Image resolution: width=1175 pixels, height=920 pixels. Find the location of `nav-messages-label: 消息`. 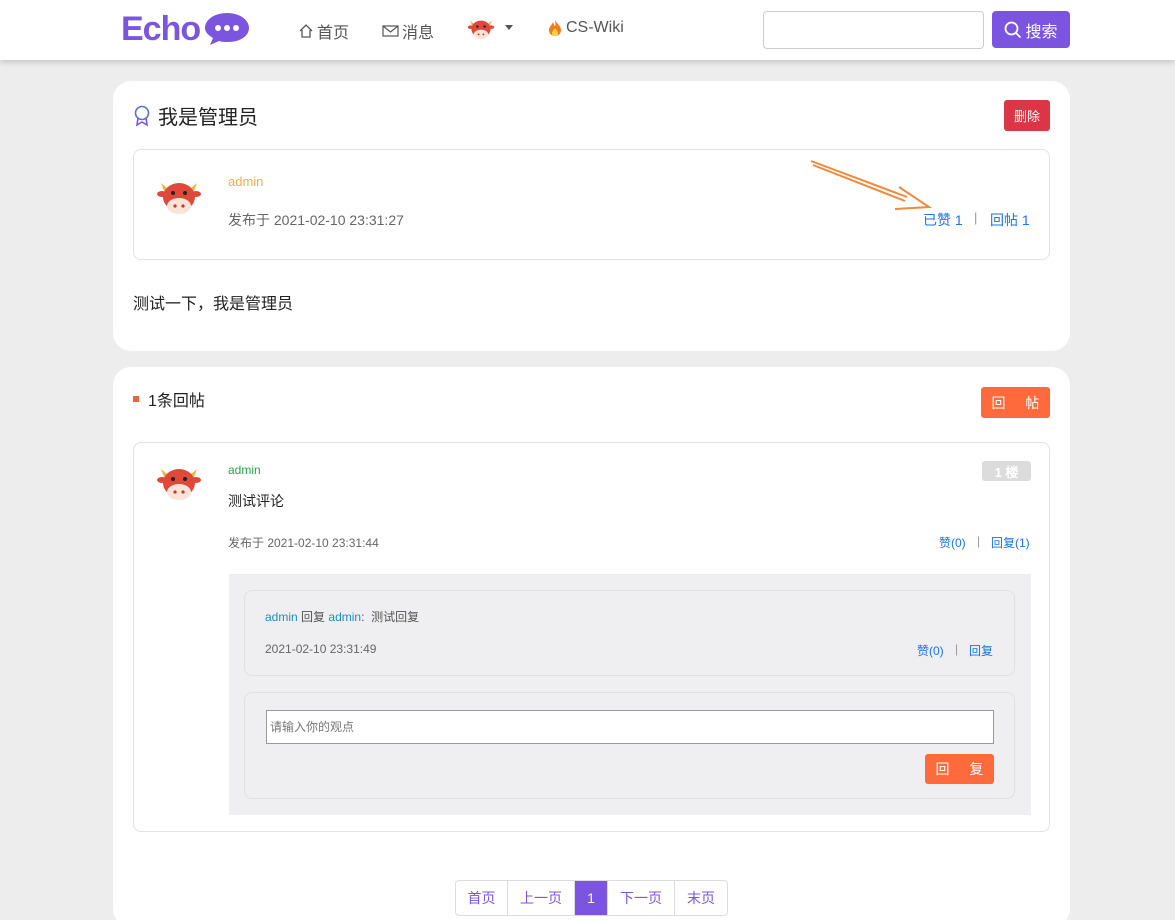

nav-messages-label: 消息 is located at coordinates (418, 33).